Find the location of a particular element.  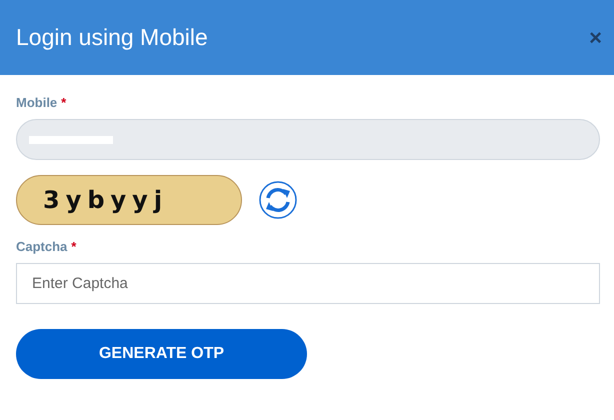

captcha-text: 3ybyyj is located at coordinates (105, 200).